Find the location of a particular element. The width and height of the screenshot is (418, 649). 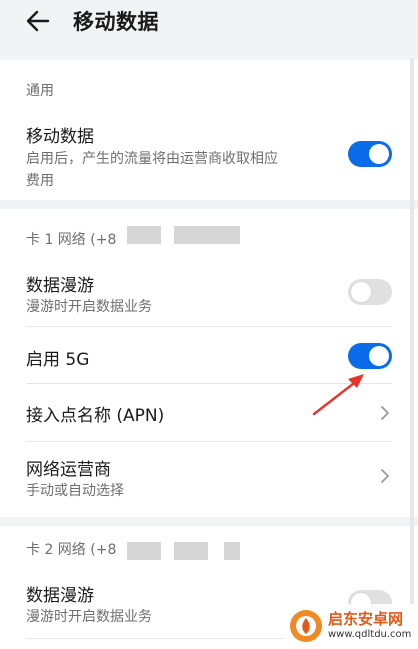

watermark: 启东安卓网 www.qdltdu.com is located at coordinates (351, 626).